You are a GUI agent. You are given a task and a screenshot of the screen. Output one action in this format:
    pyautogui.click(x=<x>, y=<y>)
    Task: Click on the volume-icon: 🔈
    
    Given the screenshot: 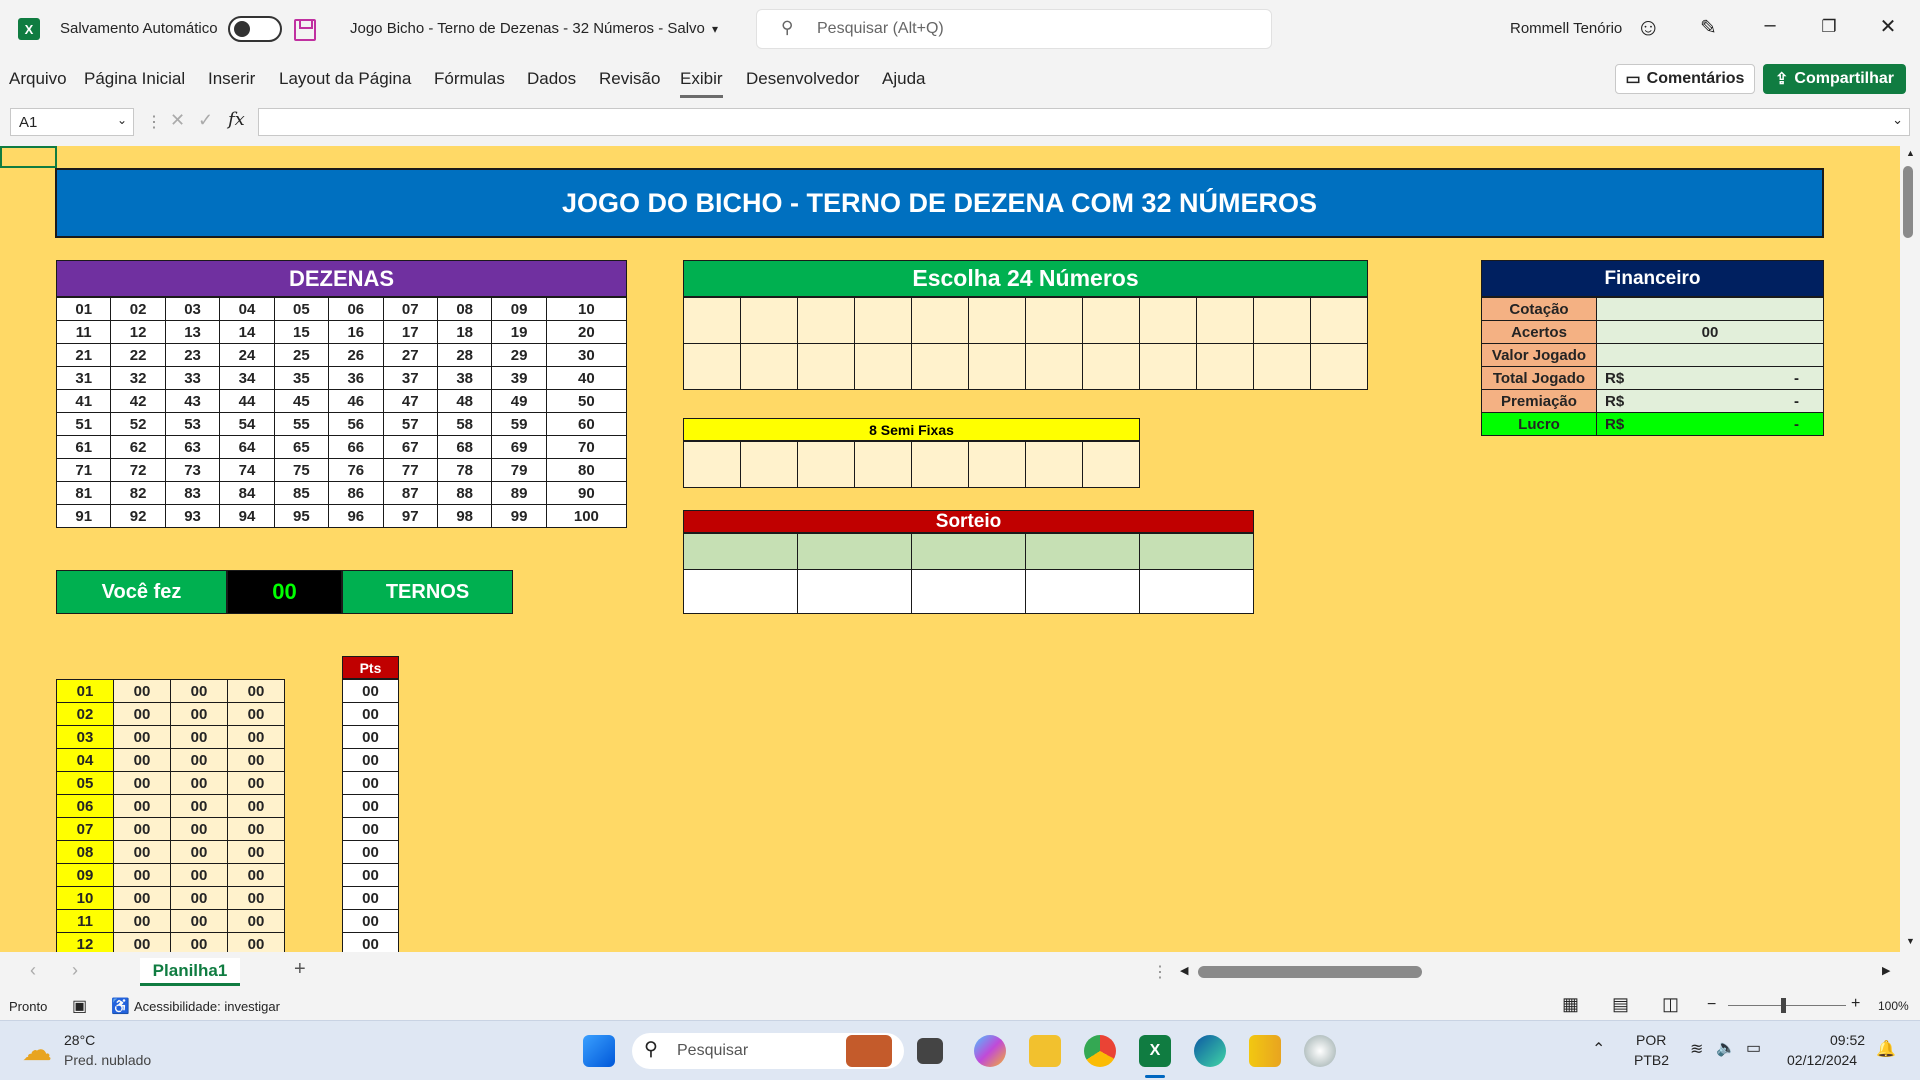 What is the action you would take?
    pyautogui.click(x=1726, y=1048)
    